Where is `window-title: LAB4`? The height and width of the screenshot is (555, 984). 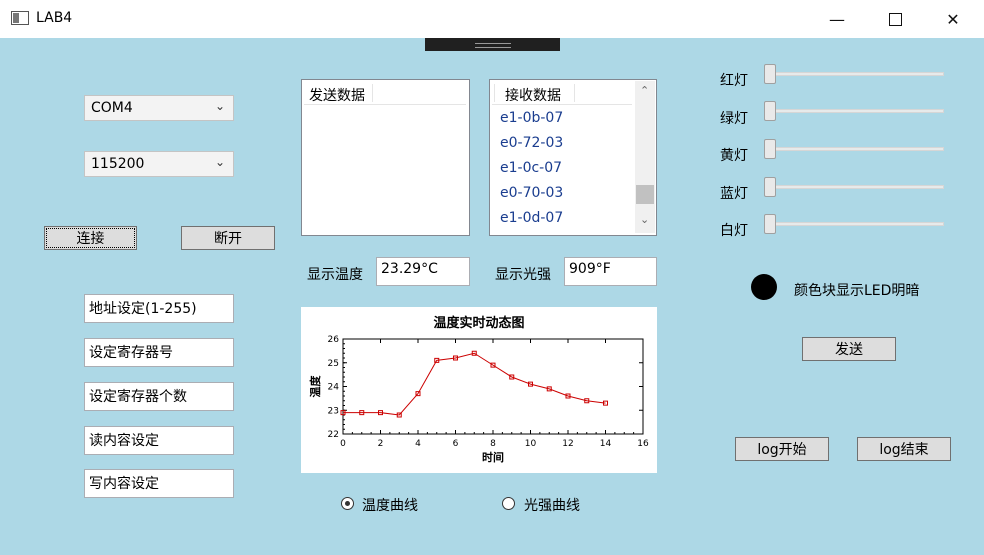 window-title: LAB4 is located at coordinates (54, 18).